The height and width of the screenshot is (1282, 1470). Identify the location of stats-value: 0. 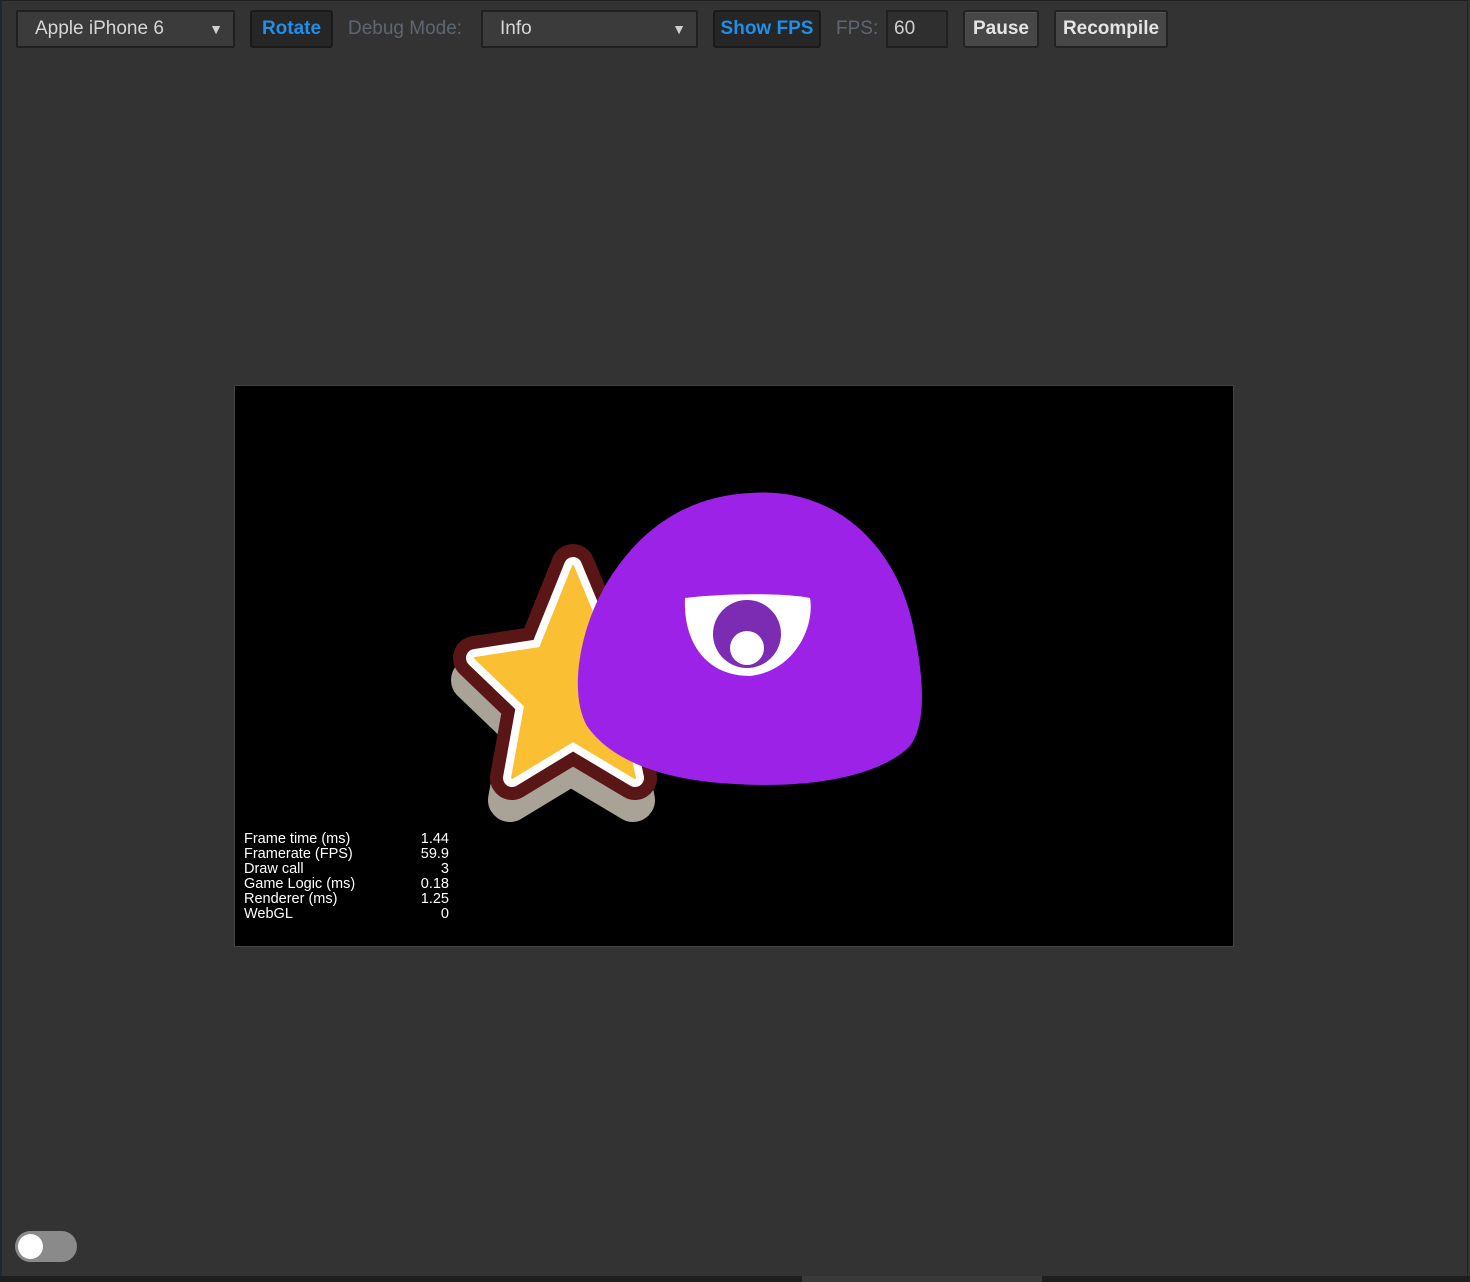
(444, 914).